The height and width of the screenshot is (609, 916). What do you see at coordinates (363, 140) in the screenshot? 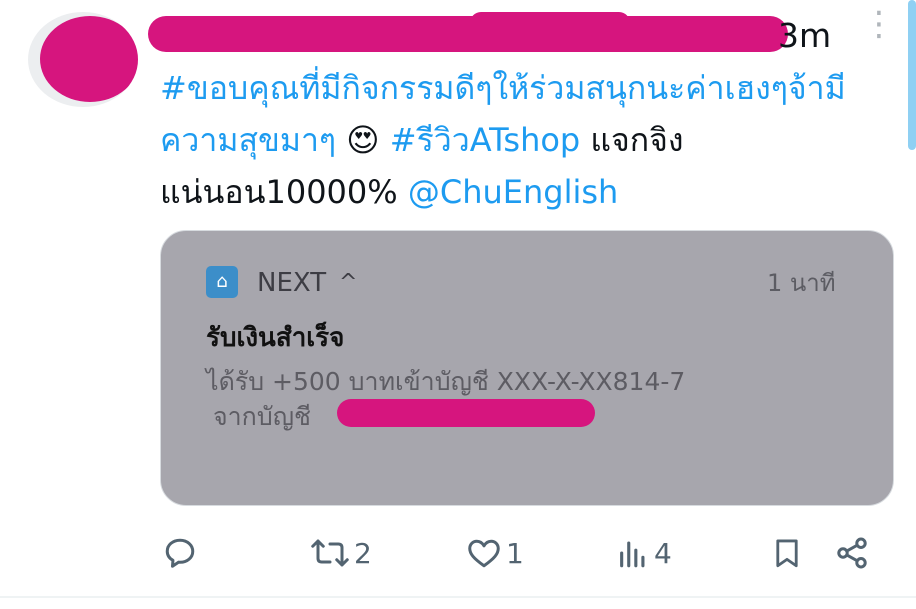
I see `emoji: 😍` at bounding box center [363, 140].